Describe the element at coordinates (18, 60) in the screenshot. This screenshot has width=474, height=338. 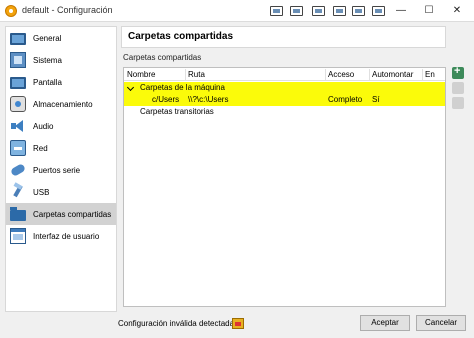
I see `system-icon` at that location.